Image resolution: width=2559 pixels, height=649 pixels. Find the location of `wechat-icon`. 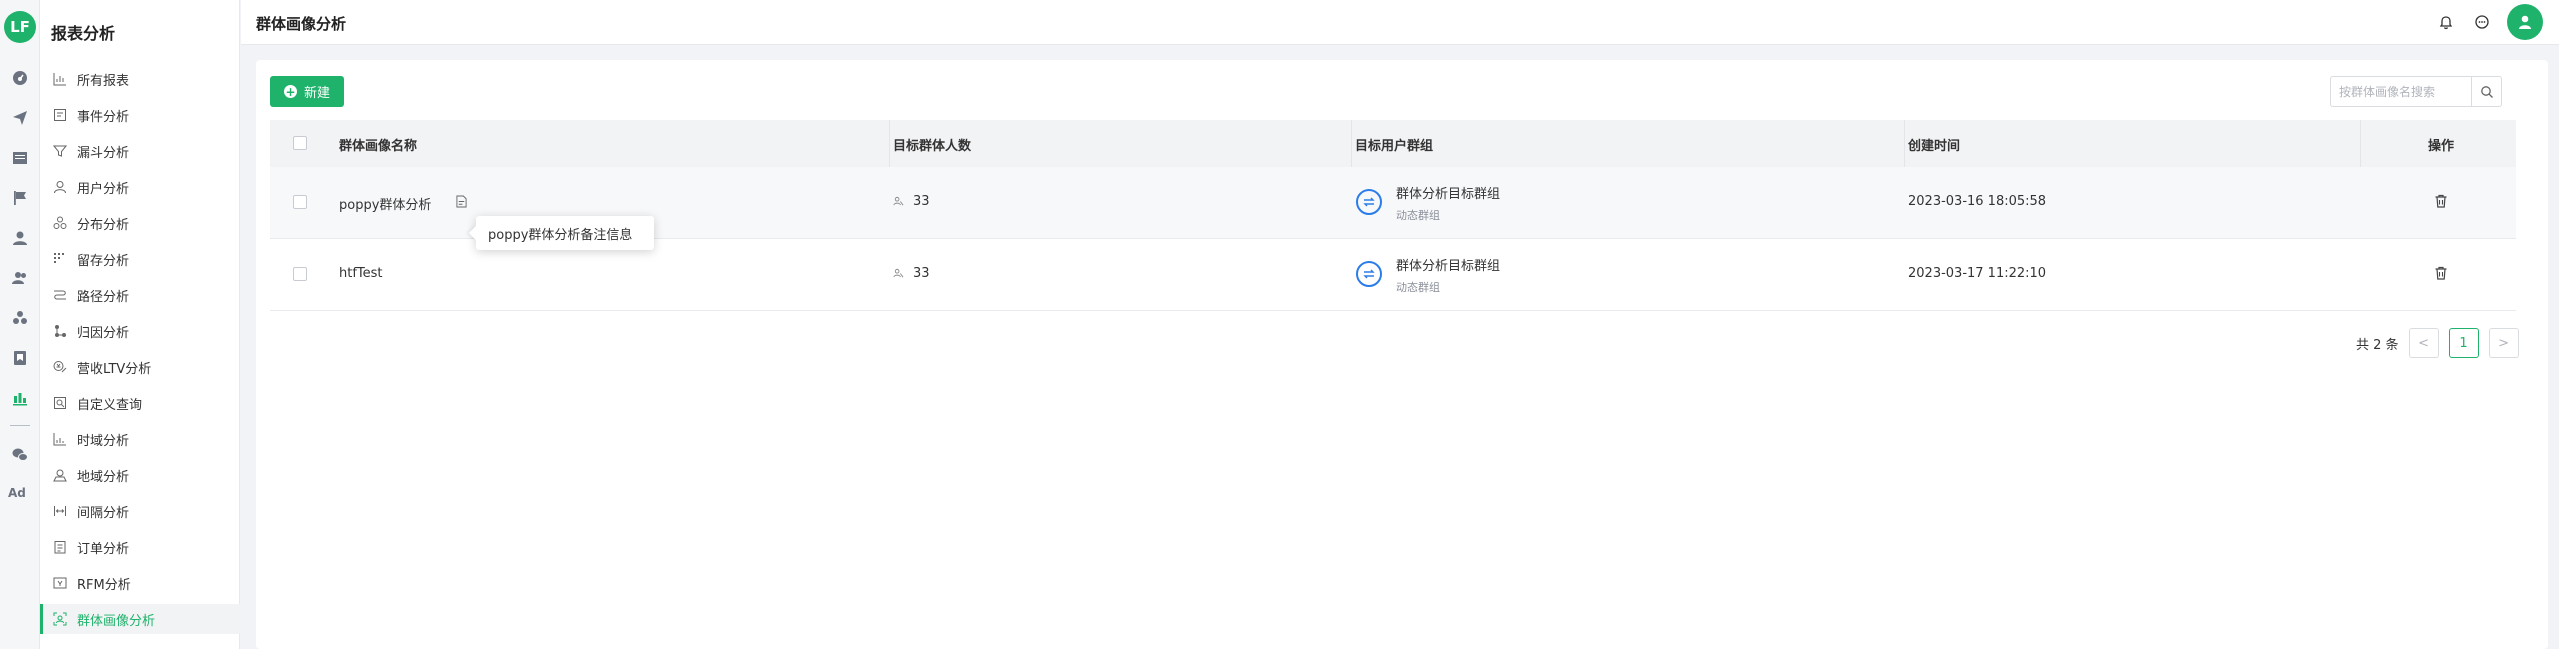

wechat-icon is located at coordinates (20, 455).